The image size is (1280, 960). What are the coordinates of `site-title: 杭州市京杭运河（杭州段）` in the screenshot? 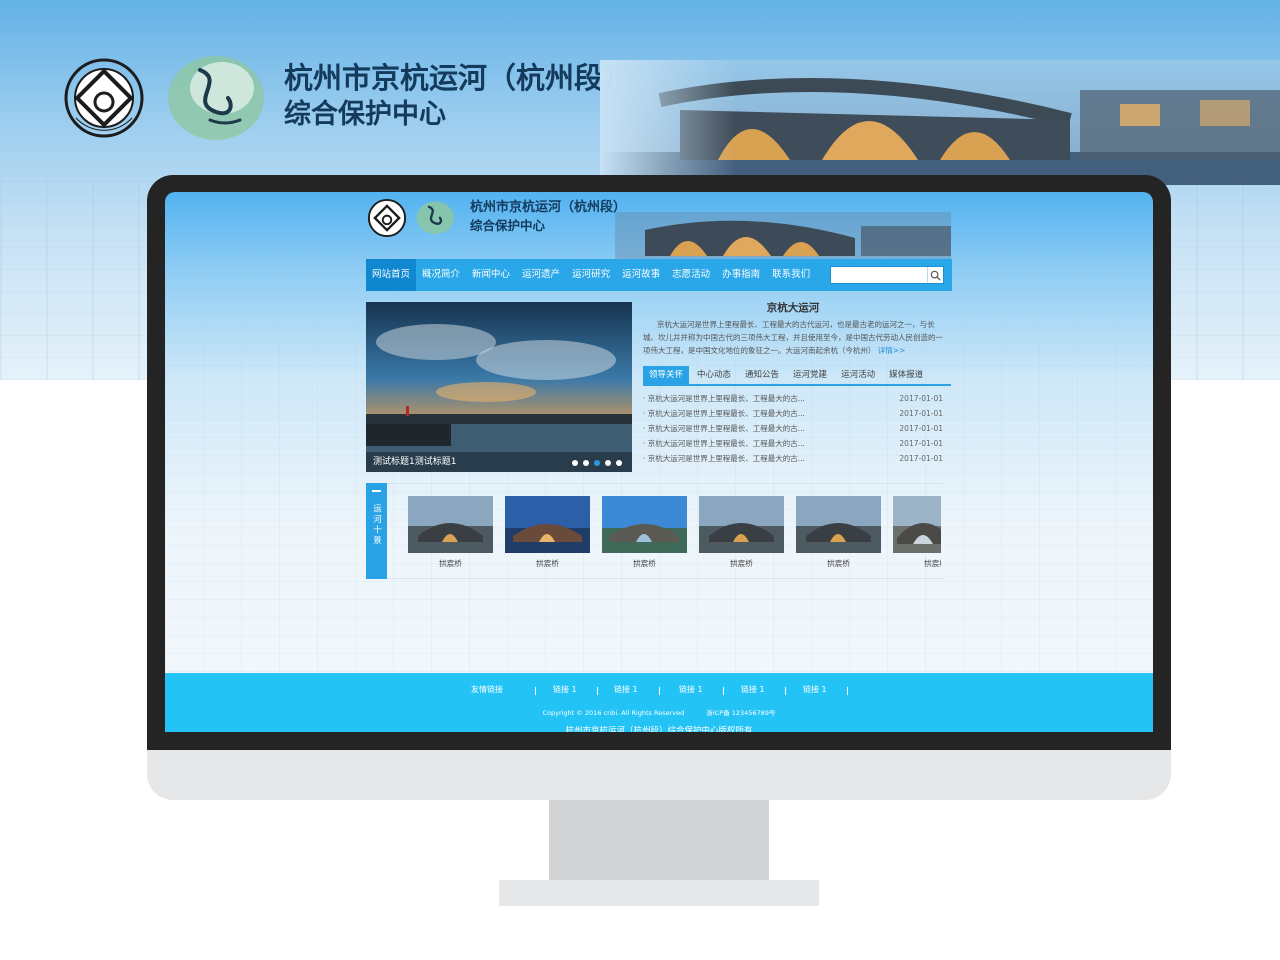 It's located at (548, 207).